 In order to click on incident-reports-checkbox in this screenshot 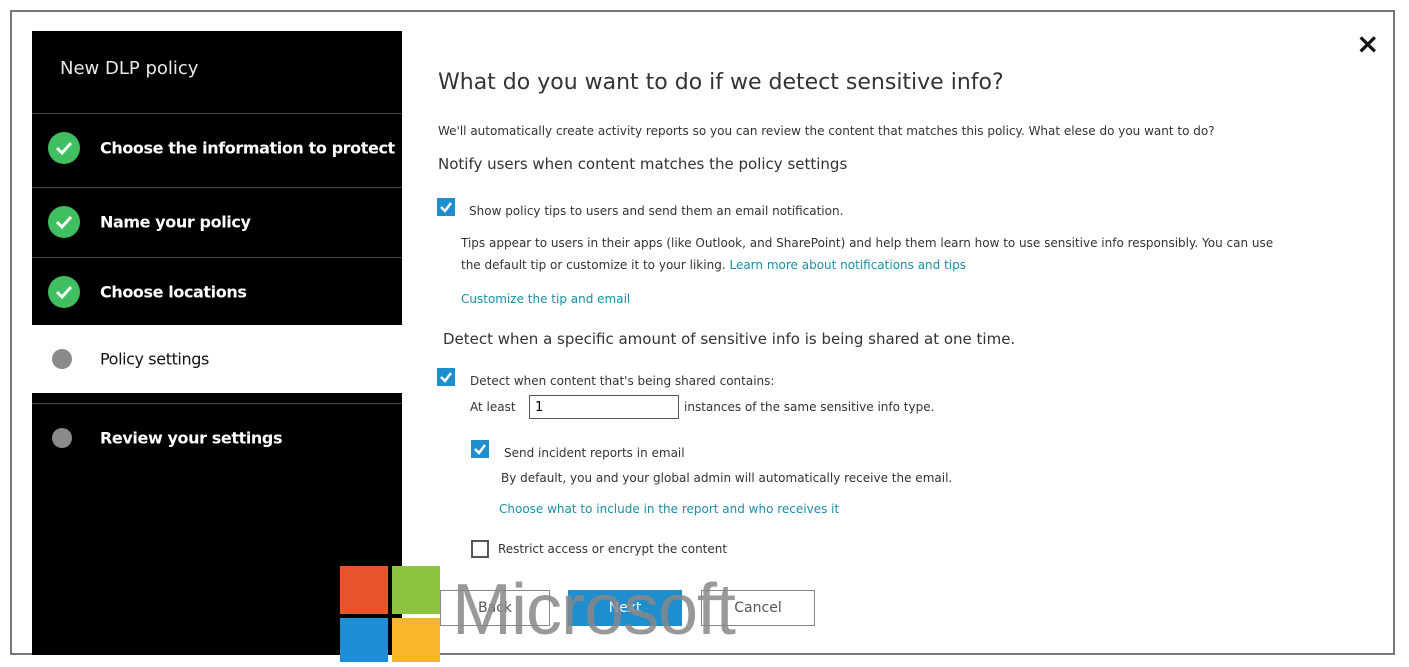, I will do `click(480, 449)`.